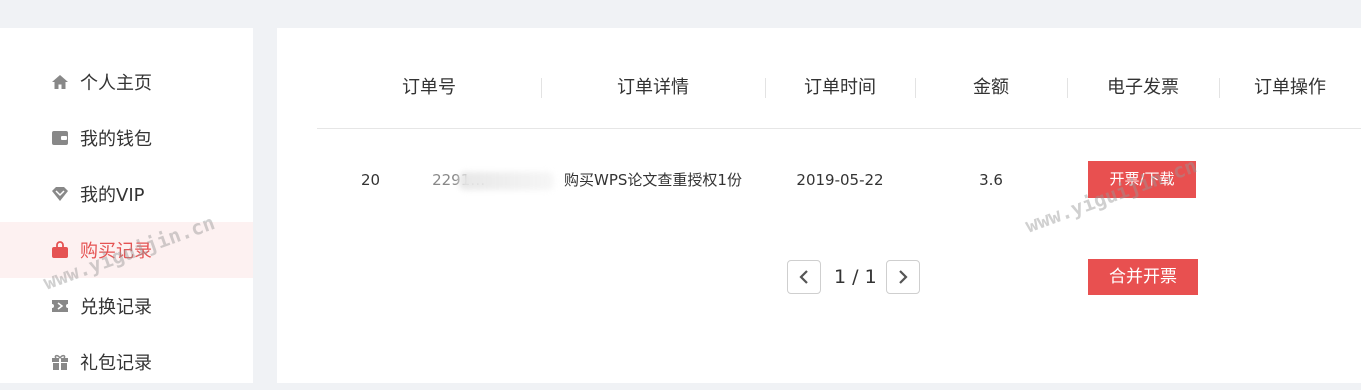 This screenshot has width=1361, height=390. I want to click on chevron-right-icon, so click(903, 277).